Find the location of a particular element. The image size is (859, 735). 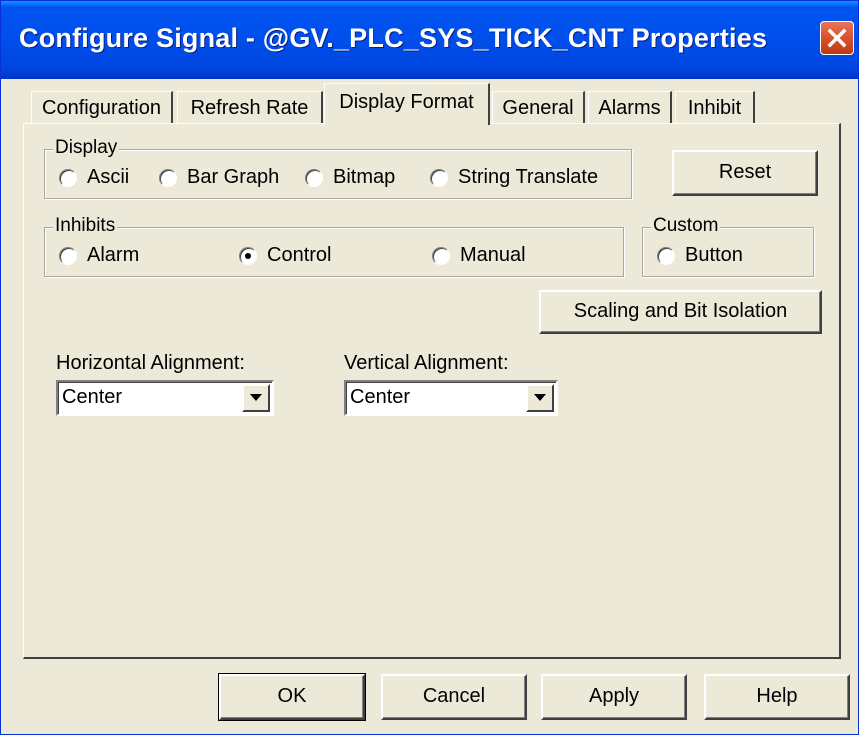

horizontal-alignment-dropdown-button is located at coordinates (256, 398).